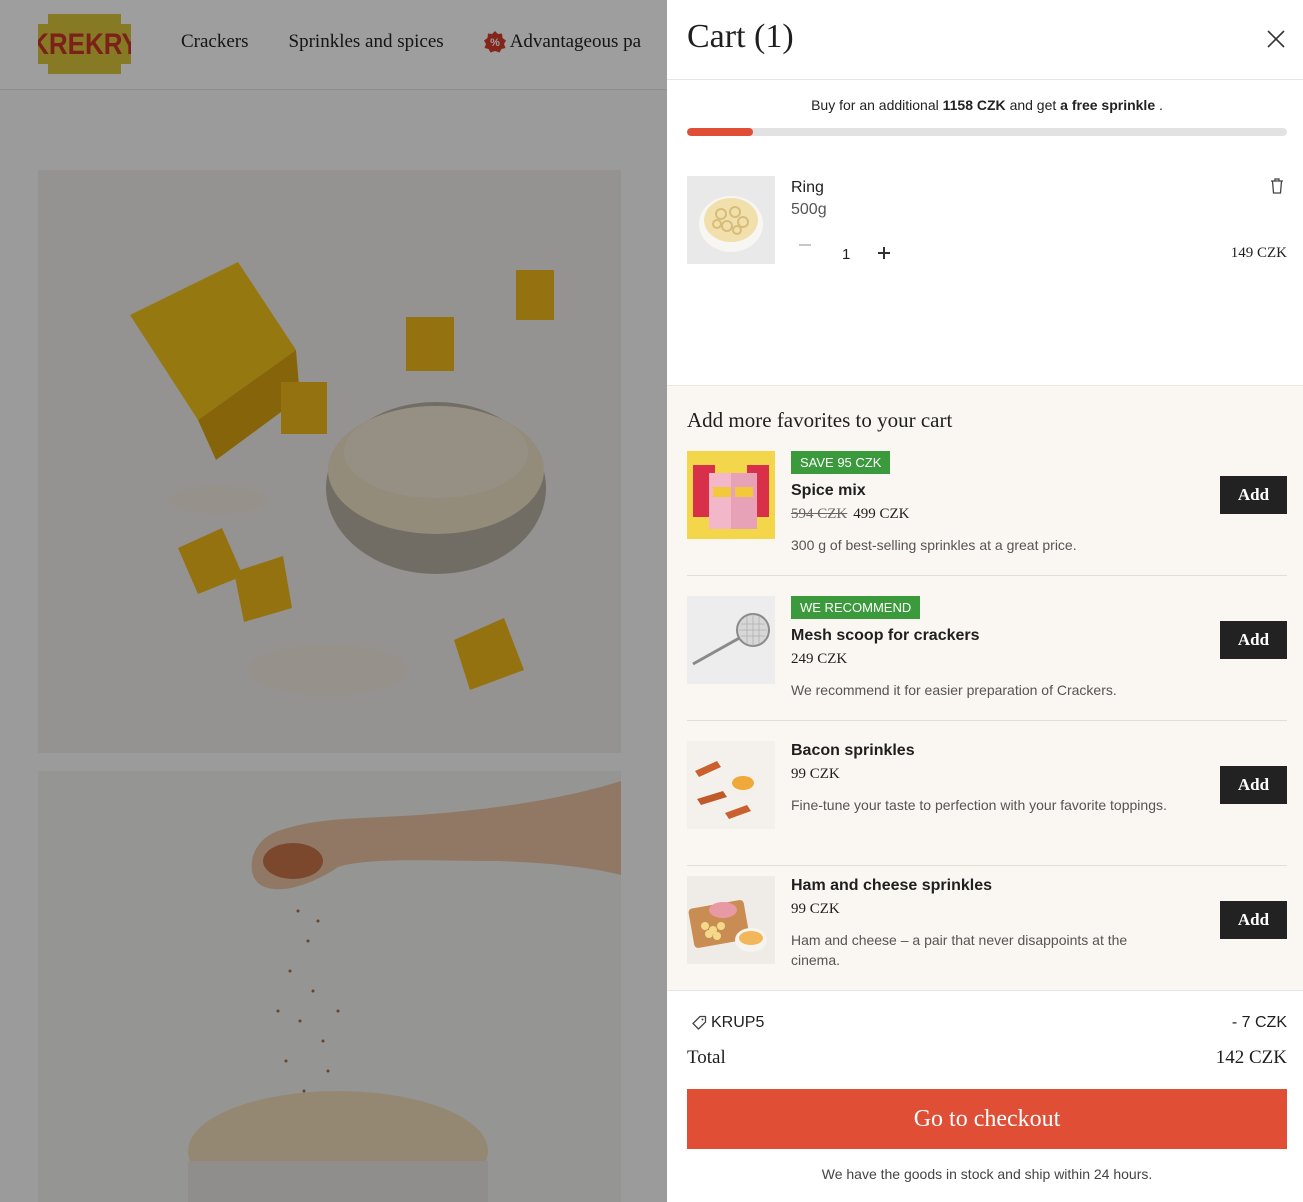  I want to click on discount-value: - 7 CZK, so click(1259, 1022).